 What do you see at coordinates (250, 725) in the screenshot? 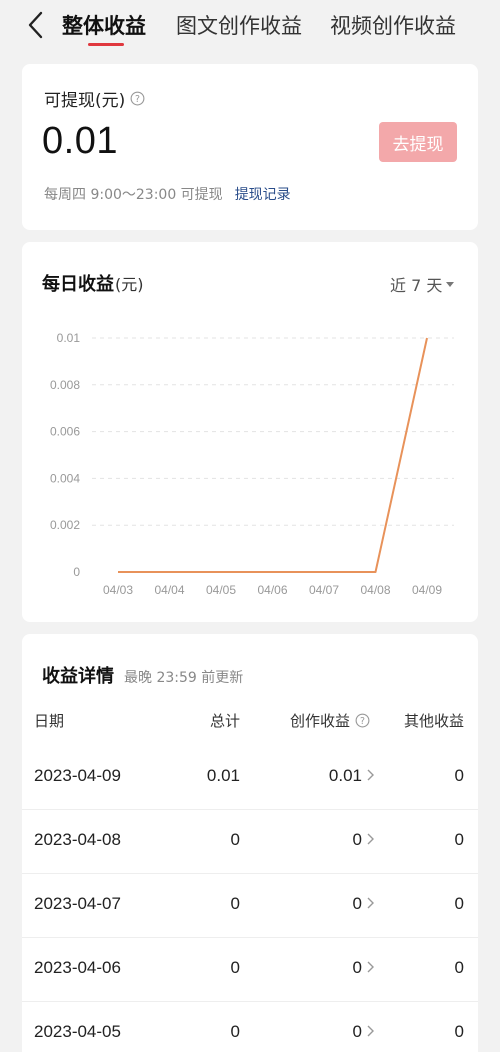
I see `table-header: 日期 总计 创作收益 ? 其他收益` at bounding box center [250, 725].